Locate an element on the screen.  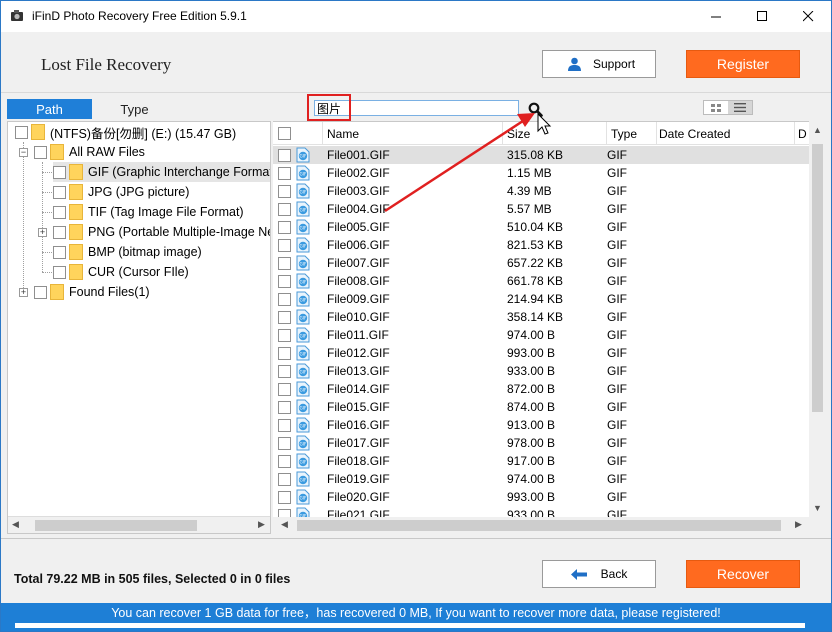
column-header-name: Name is located at coordinates (413, 133).